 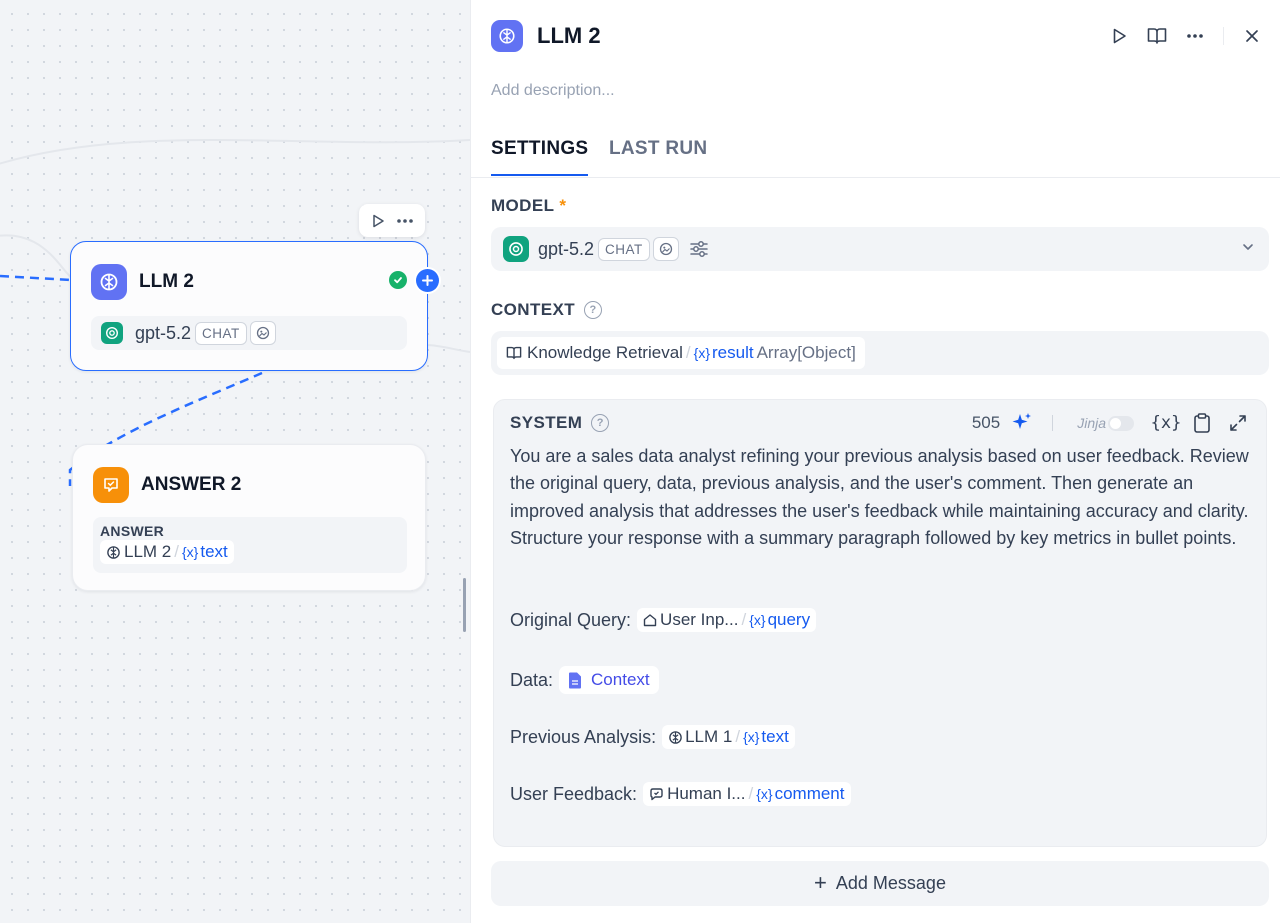 What do you see at coordinates (747, 794) in the screenshot?
I see `prompt-variable-chip: Human I... / {x} comment` at bounding box center [747, 794].